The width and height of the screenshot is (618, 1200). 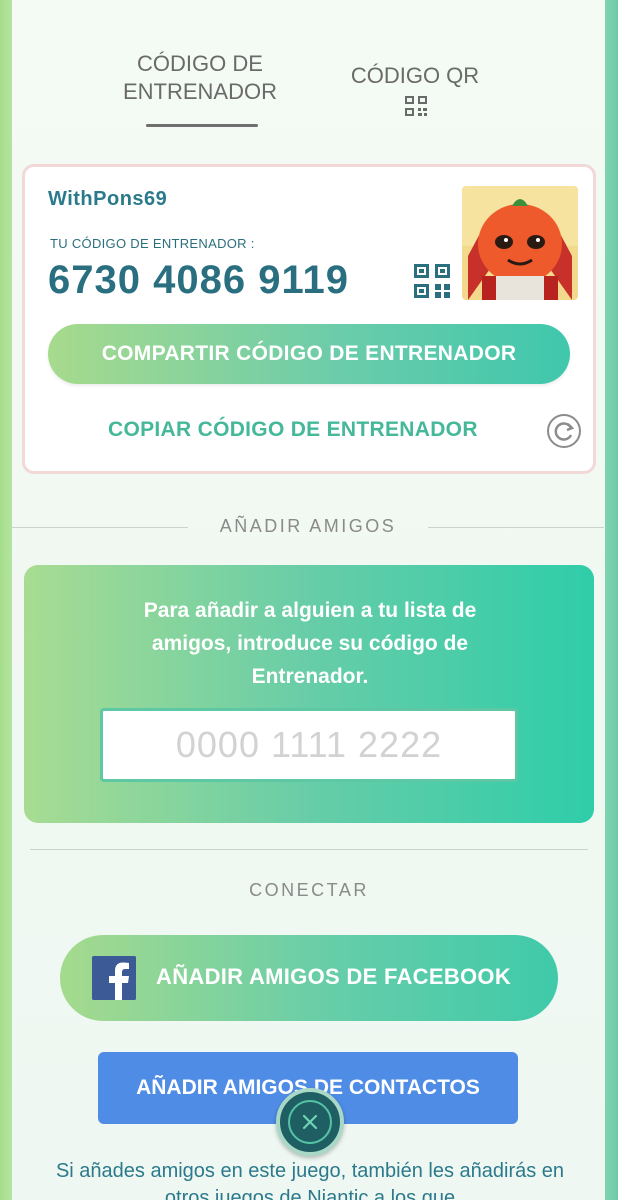 What do you see at coordinates (333, 977) in the screenshot?
I see `add-facebook-friends-label: AÑADIR AMIGOS DE FACEBOOK` at bounding box center [333, 977].